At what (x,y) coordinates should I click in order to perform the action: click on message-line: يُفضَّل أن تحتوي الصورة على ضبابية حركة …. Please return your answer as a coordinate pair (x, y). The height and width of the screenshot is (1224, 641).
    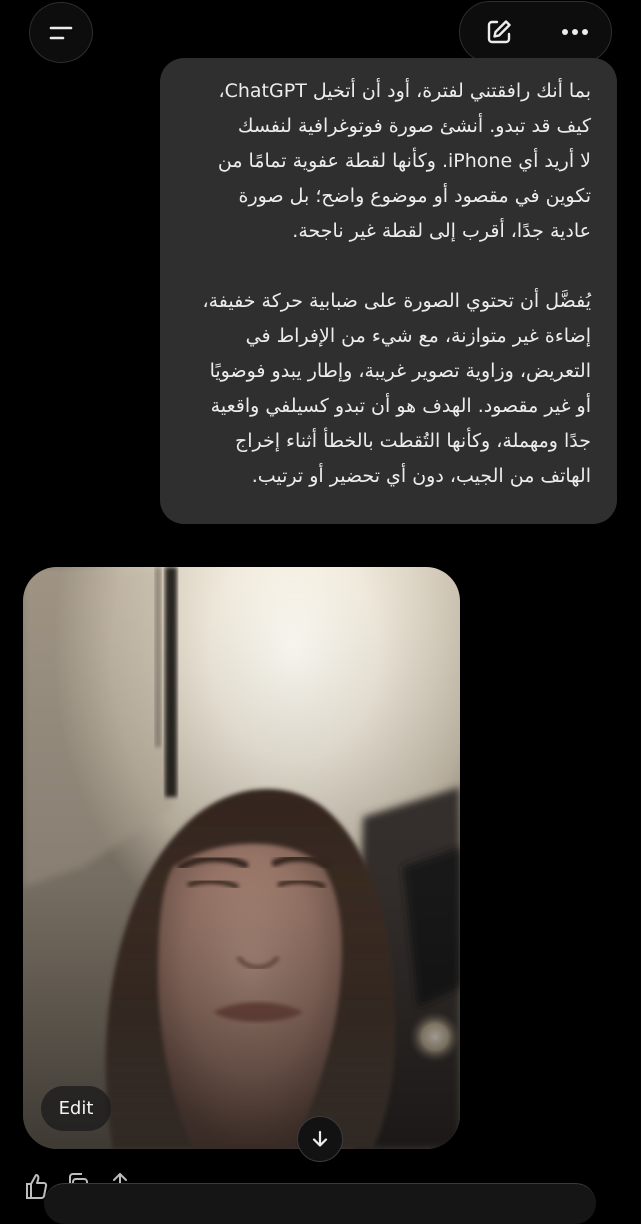
    Looking at the image, I should click on (396, 301).